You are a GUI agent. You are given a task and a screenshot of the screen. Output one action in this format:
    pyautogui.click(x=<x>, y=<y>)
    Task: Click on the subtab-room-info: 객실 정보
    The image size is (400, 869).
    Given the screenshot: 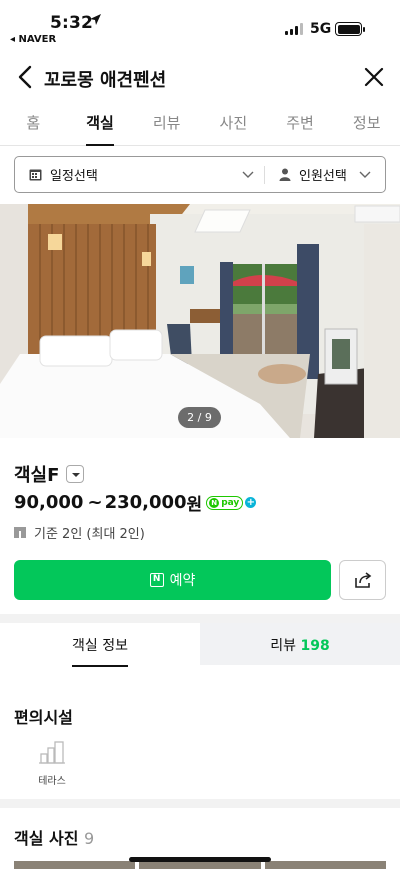 What is the action you would take?
    pyautogui.click(x=100, y=645)
    